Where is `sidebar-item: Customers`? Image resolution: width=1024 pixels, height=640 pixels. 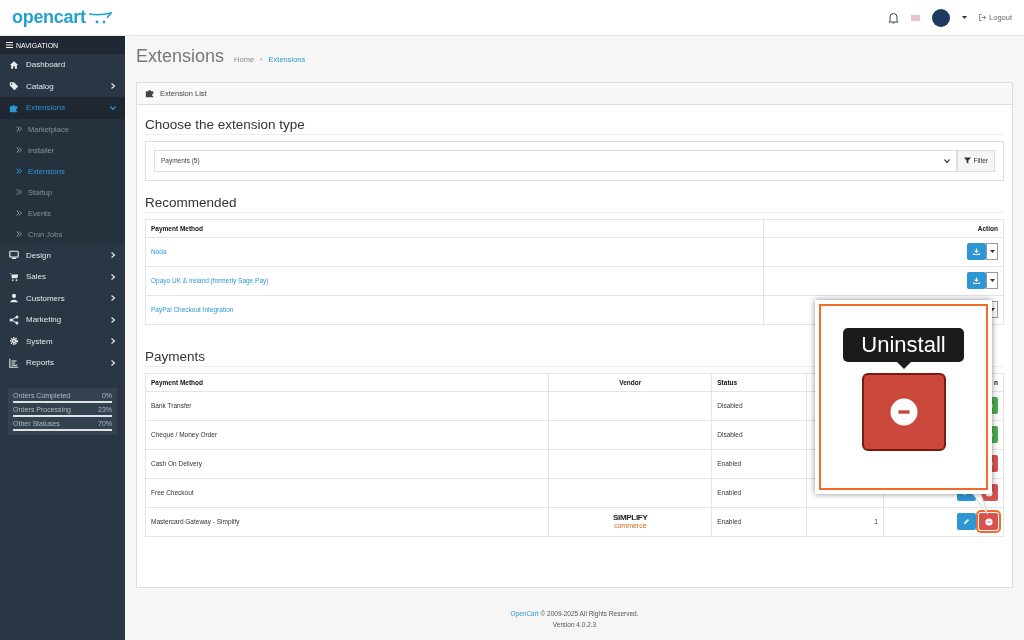 sidebar-item: Customers is located at coordinates (62, 298).